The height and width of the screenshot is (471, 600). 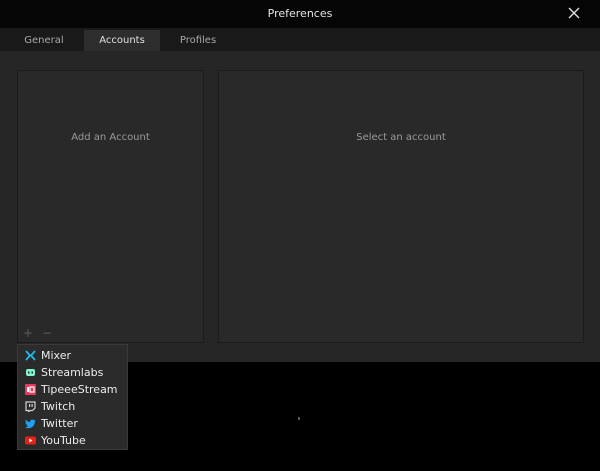 I want to click on mouse-cursor, so click(x=299, y=418).